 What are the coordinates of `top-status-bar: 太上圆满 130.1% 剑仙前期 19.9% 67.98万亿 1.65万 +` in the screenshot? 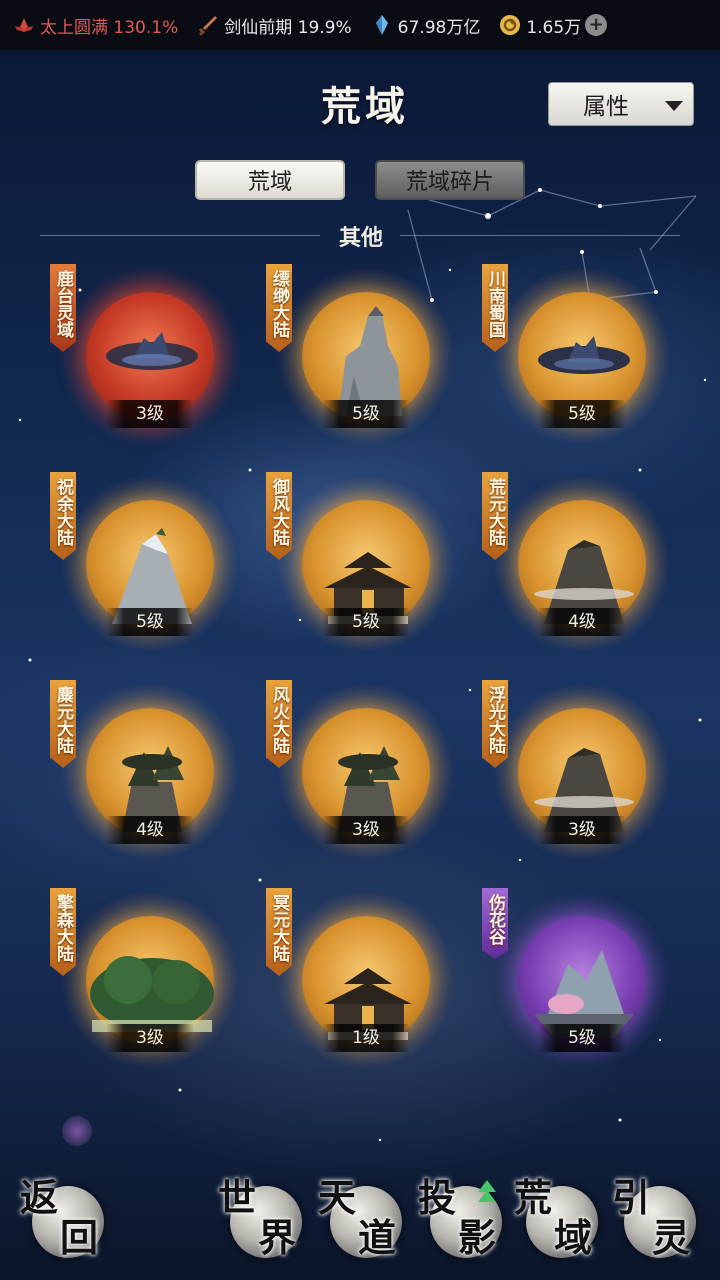 It's located at (360, 25).